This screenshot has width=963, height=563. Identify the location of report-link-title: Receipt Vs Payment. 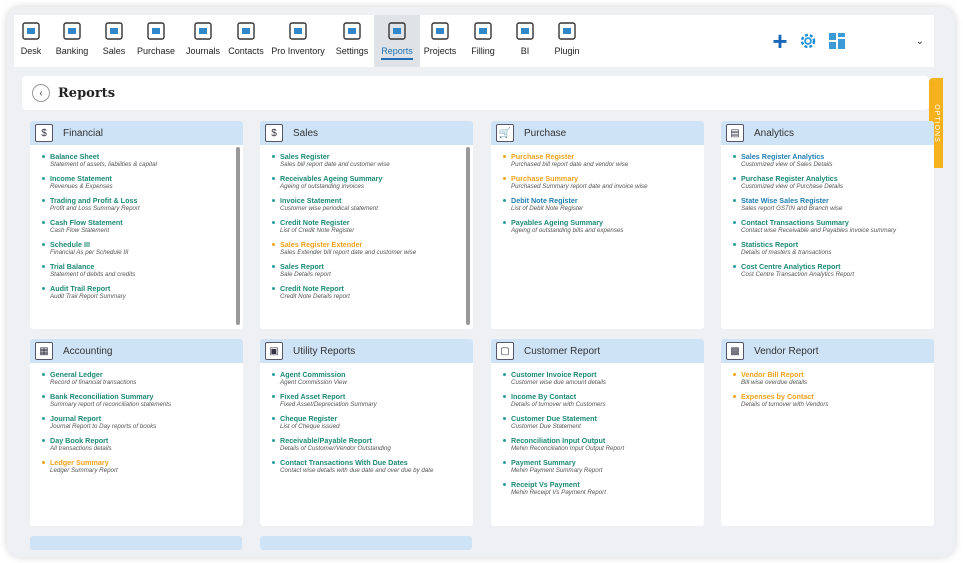
(607, 484).